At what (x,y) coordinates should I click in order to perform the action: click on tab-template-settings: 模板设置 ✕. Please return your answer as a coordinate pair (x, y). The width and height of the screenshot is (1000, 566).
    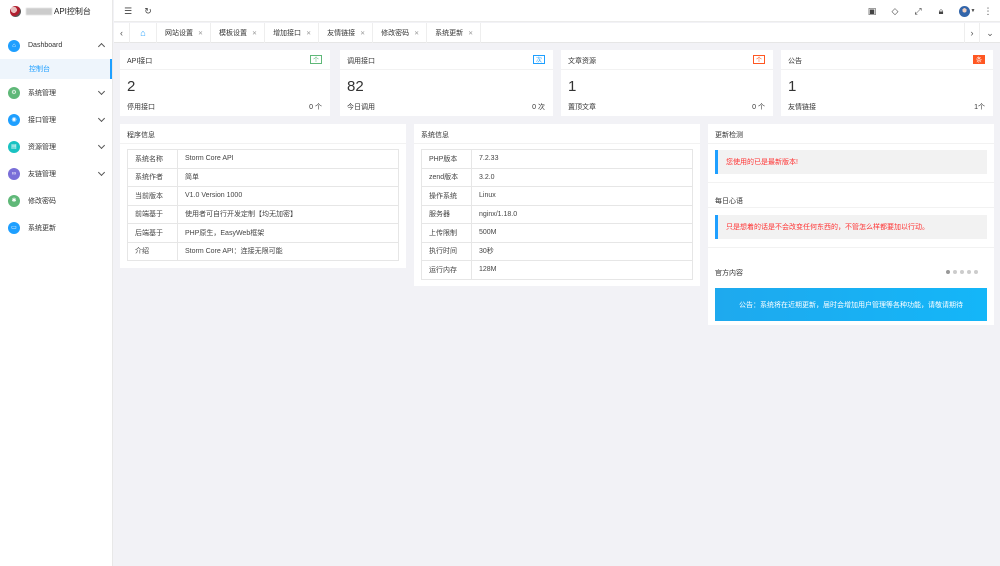
    Looking at the image, I should click on (238, 33).